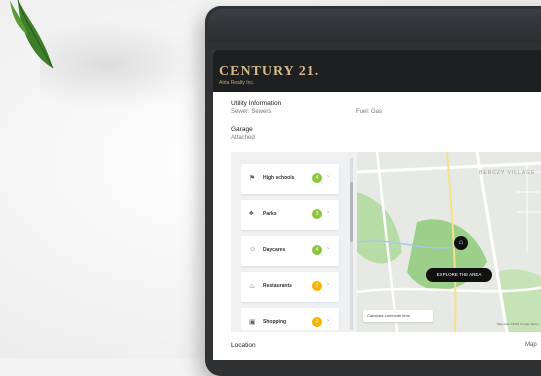  What do you see at coordinates (38, 37) in the screenshot?
I see `plant-leaf` at bounding box center [38, 37].